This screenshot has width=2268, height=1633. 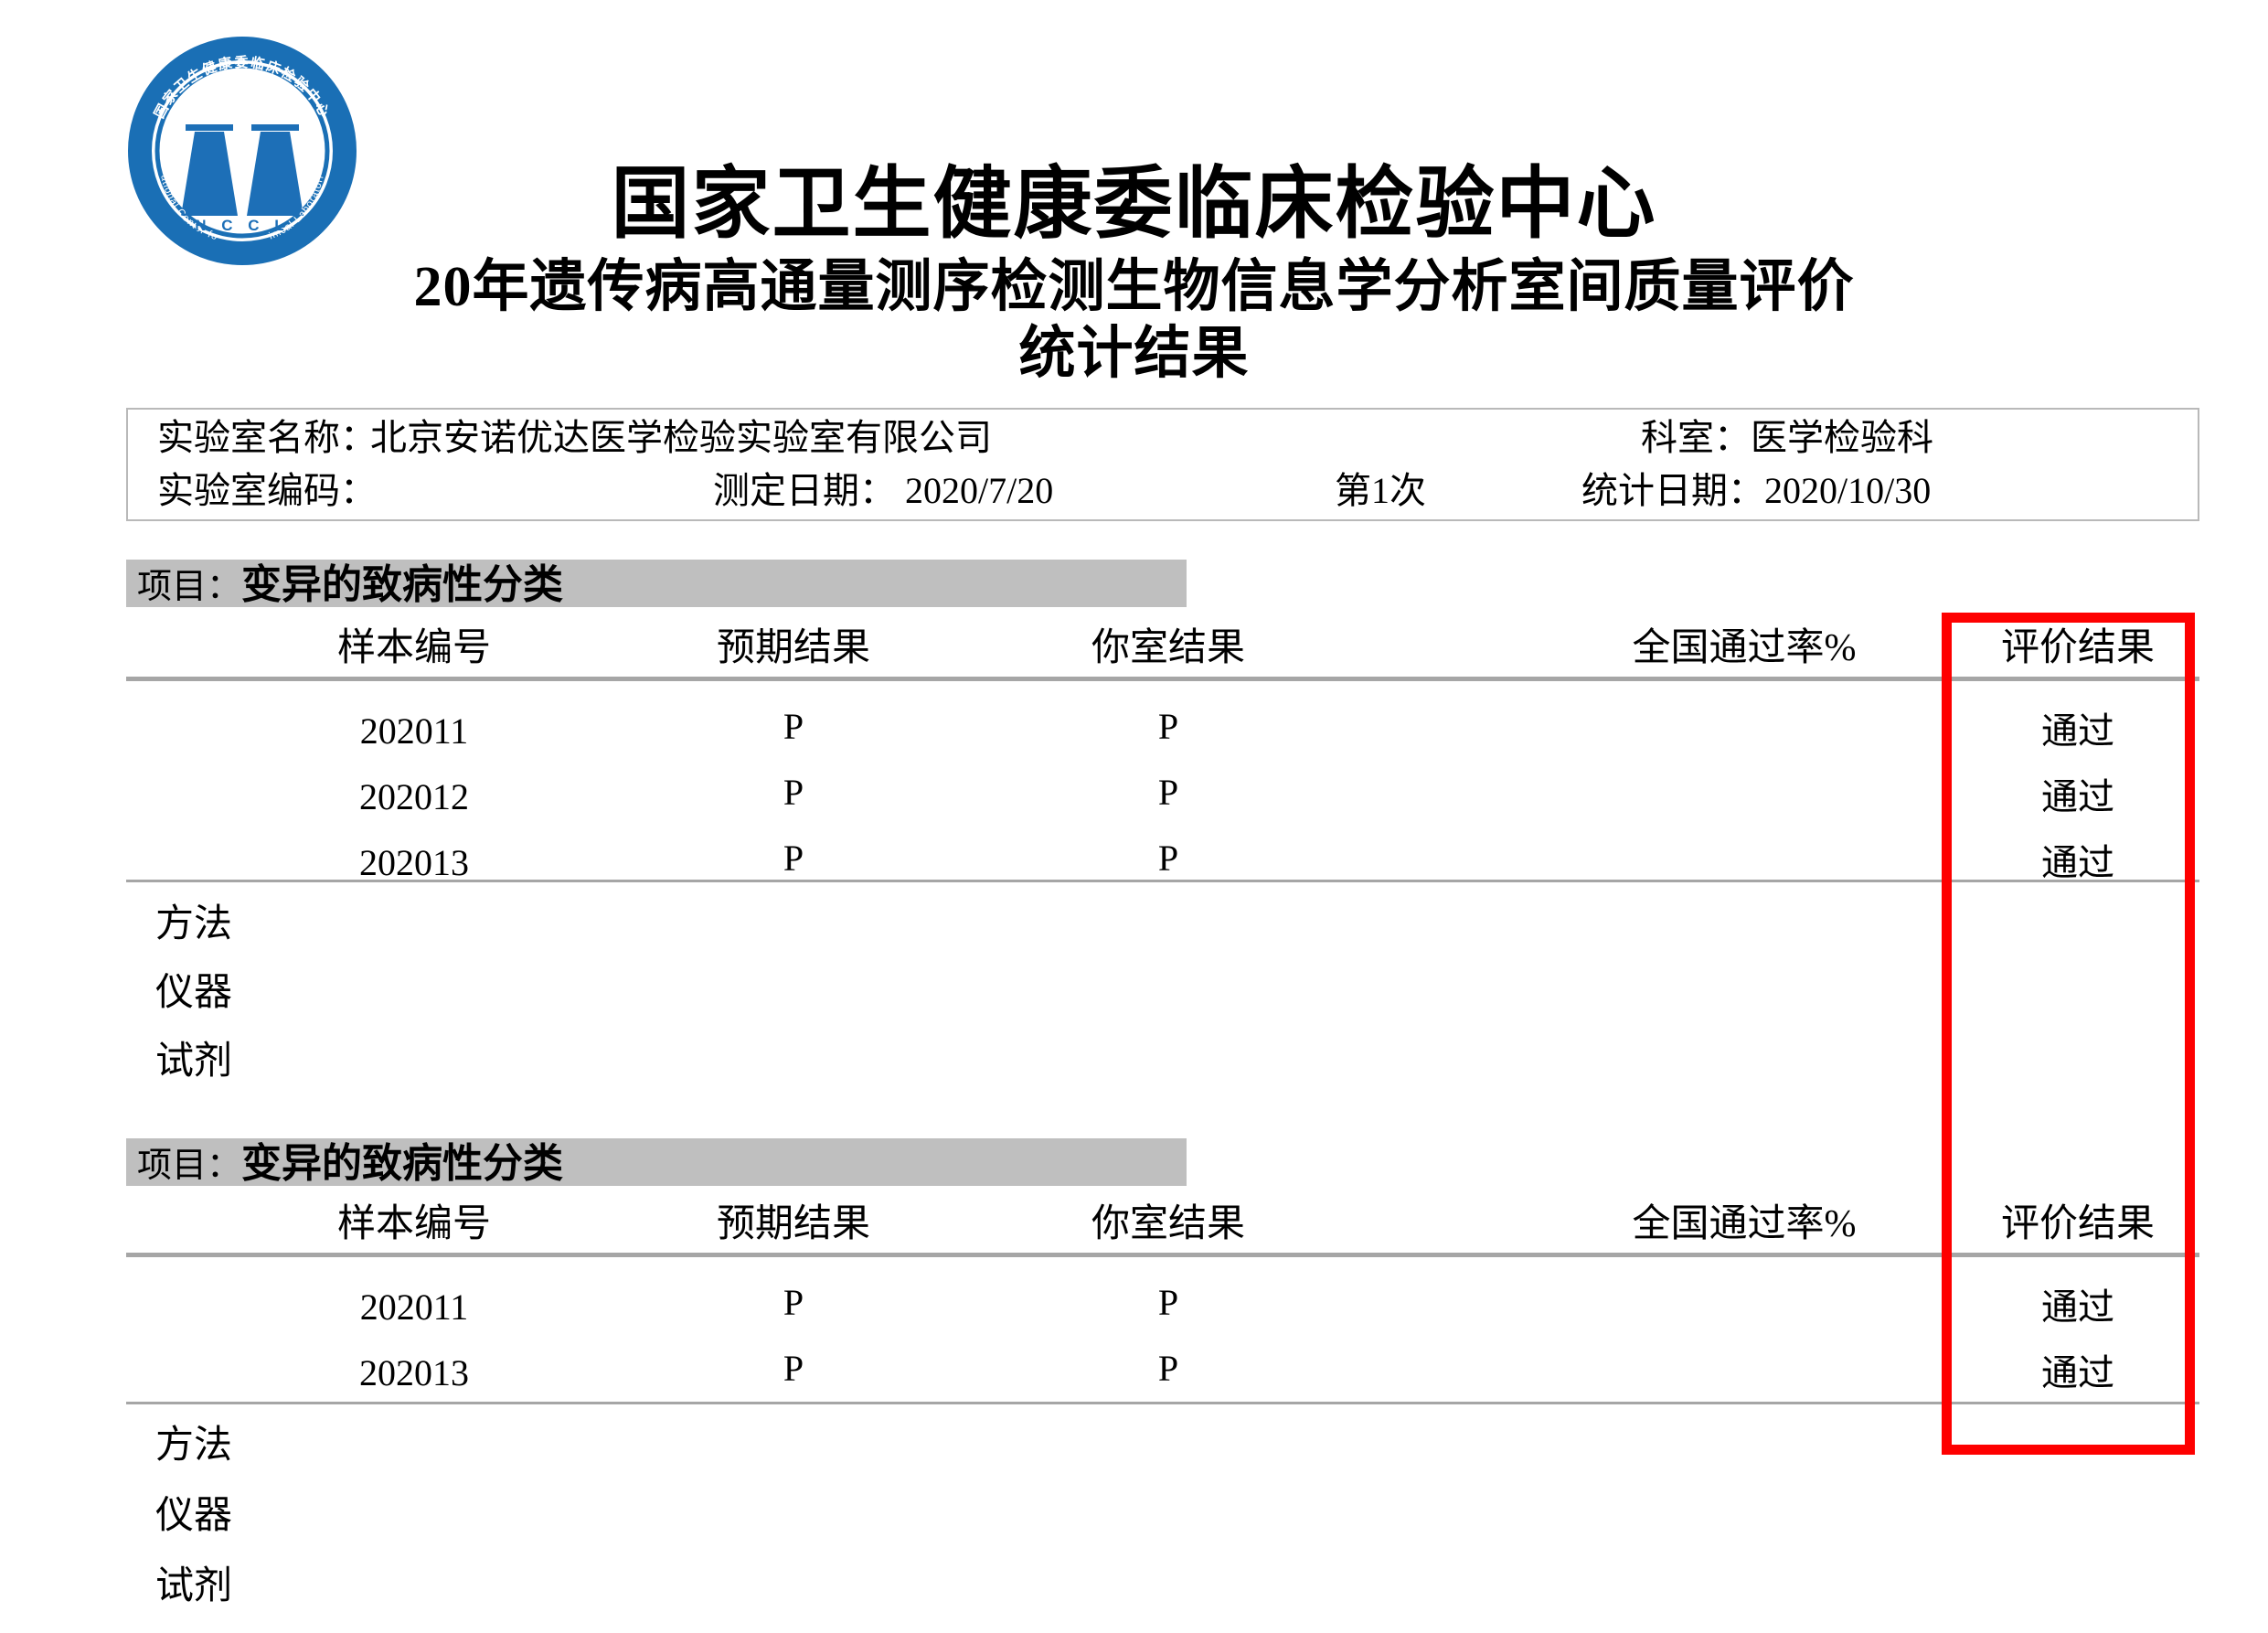 What do you see at coordinates (402, 1163) in the screenshot?
I see `section-2-title-name: 变异的致病性分类` at bounding box center [402, 1163].